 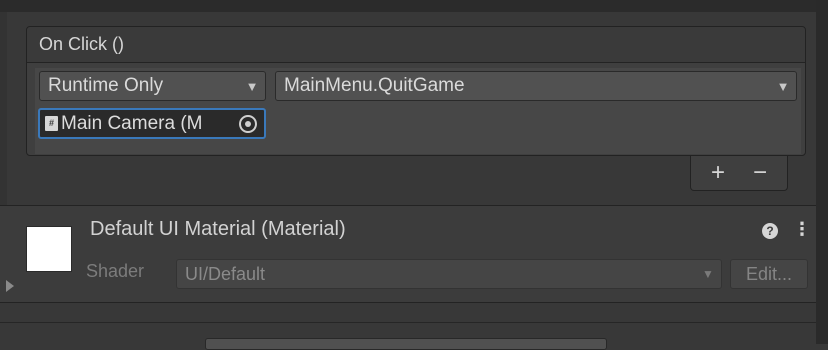 What do you see at coordinates (760, 173) in the screenshot?
I see `remove-listener-button: −` at bounding box center [760, 173].